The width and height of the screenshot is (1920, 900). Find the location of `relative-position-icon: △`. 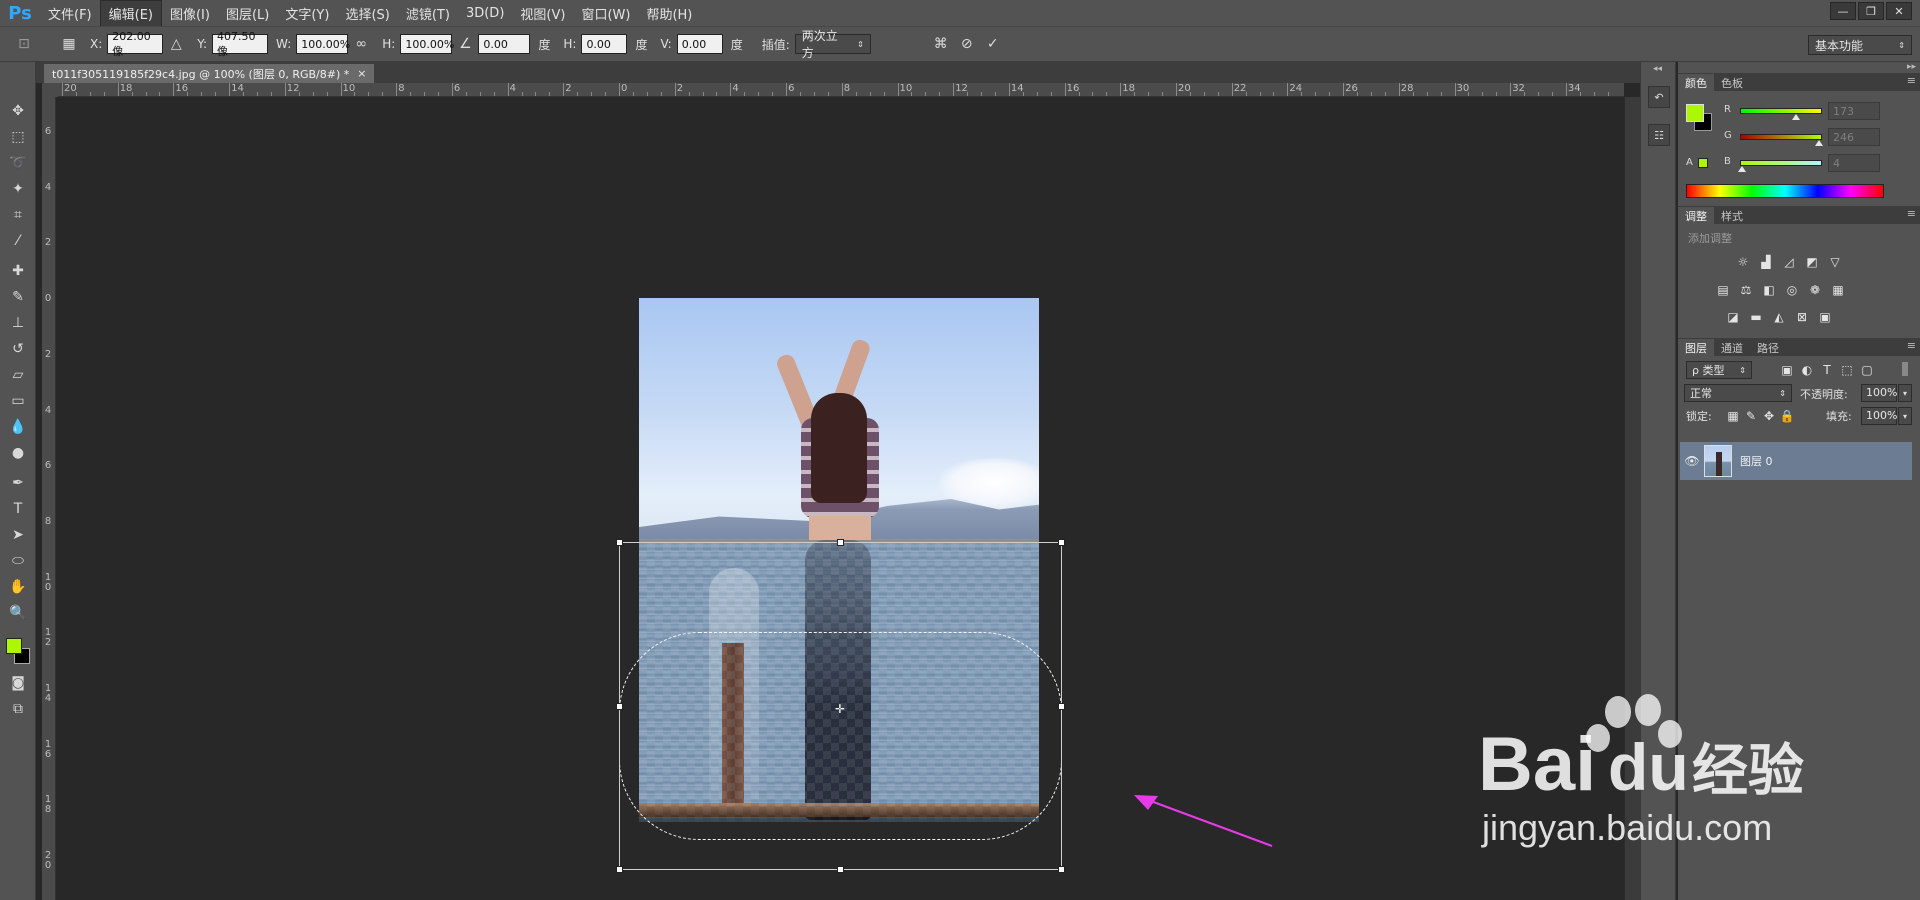

relative-position-icon: △ is located at coordinates (176, 44).